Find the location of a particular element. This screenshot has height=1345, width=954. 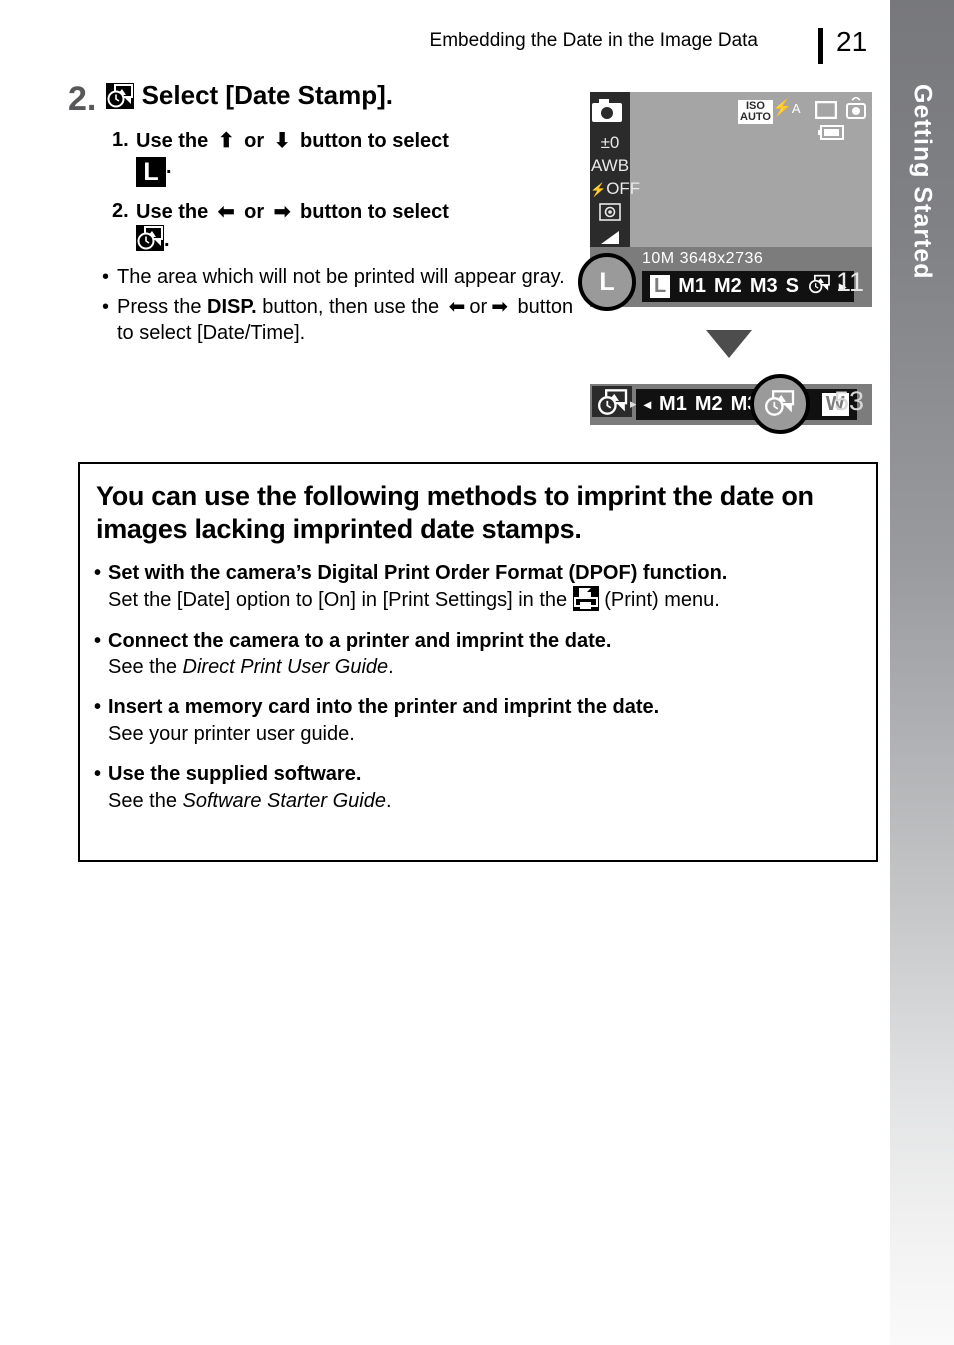

flash-off-label: OFF is located at coordinates (623, 188).